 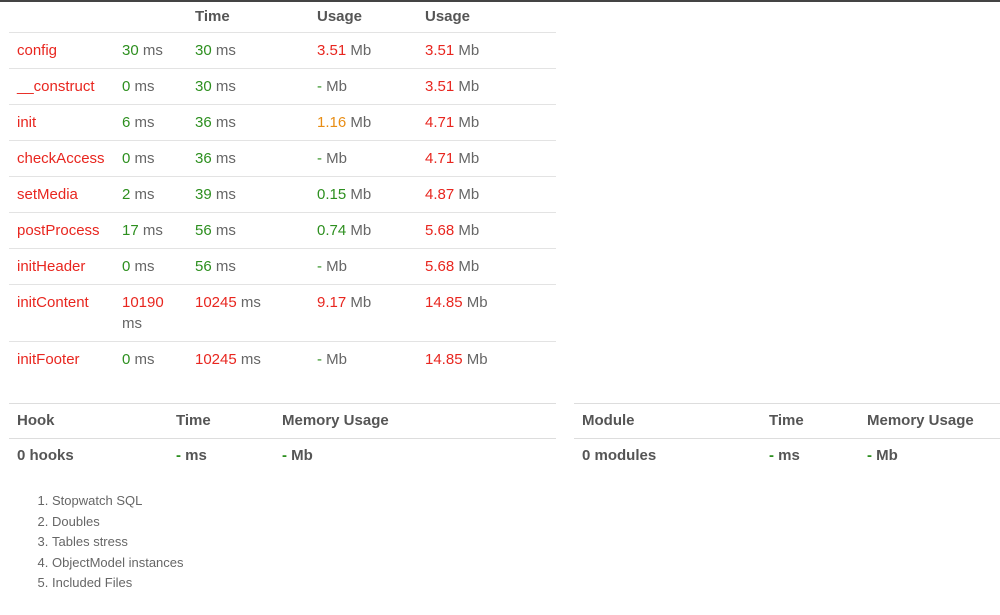 I want to click on hooks-summary-row: 0 hooks - ms - Mb, so click(x=282, y=456).